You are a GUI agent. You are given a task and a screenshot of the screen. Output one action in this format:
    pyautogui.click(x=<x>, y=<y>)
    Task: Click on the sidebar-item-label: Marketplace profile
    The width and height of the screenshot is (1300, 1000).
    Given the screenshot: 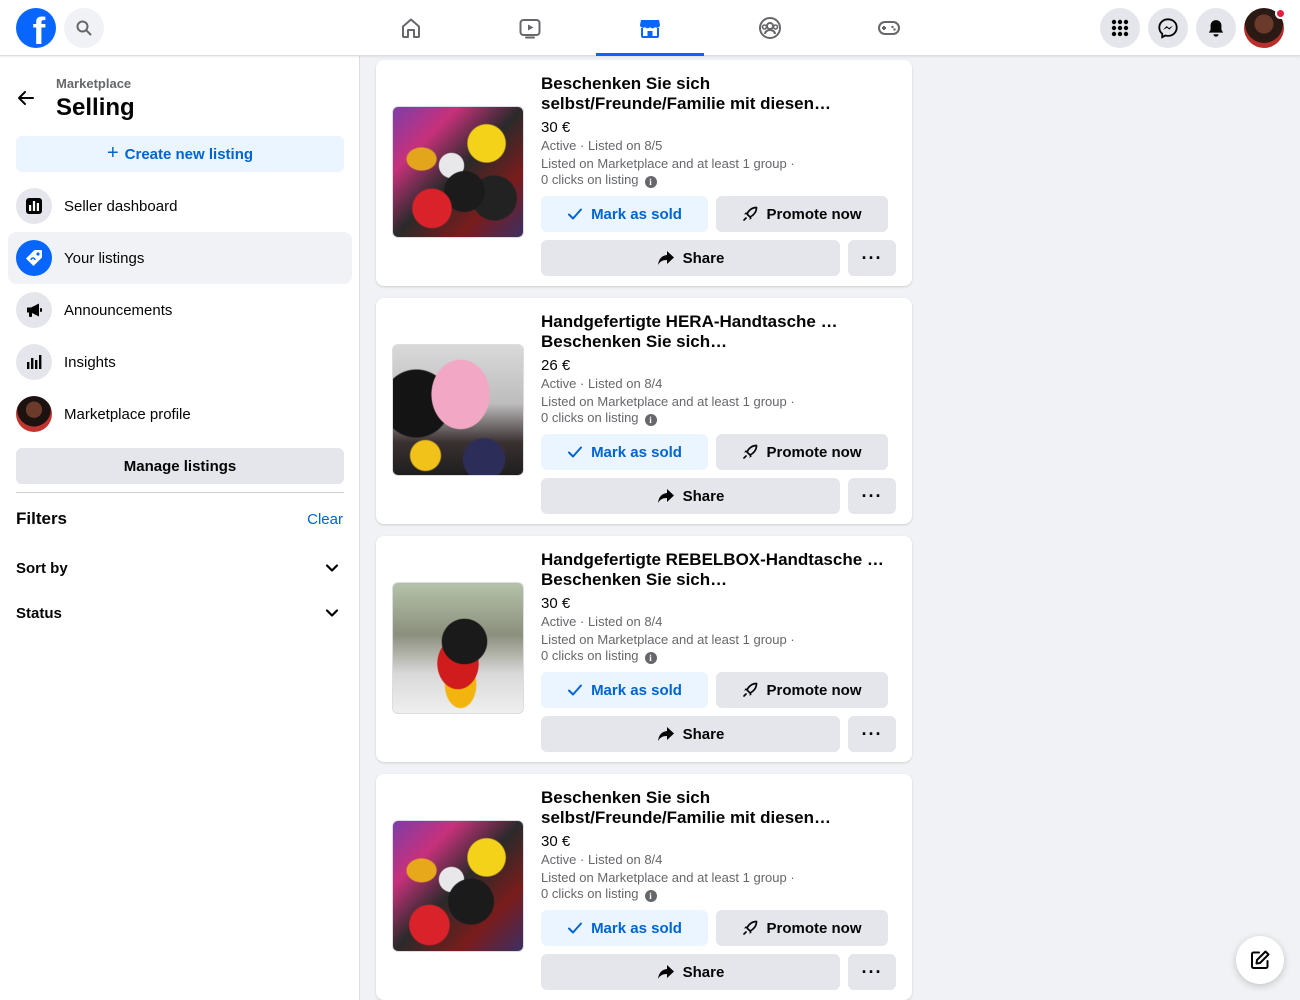 What is the action you would take?
    pyautogui.click(x=127, y=414)
    